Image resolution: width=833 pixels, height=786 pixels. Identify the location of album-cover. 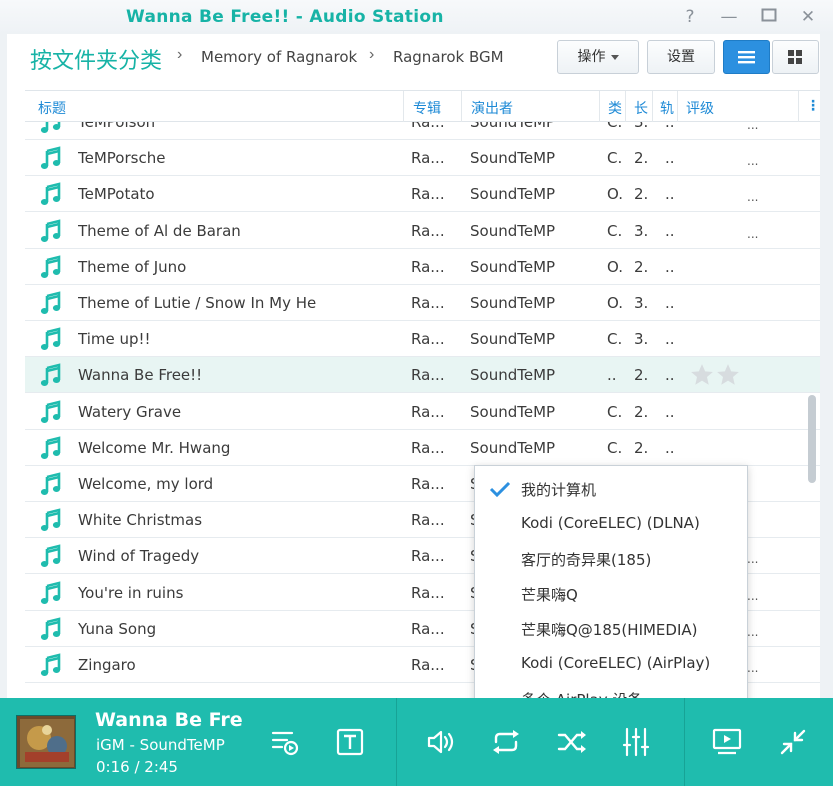
(46, 742).